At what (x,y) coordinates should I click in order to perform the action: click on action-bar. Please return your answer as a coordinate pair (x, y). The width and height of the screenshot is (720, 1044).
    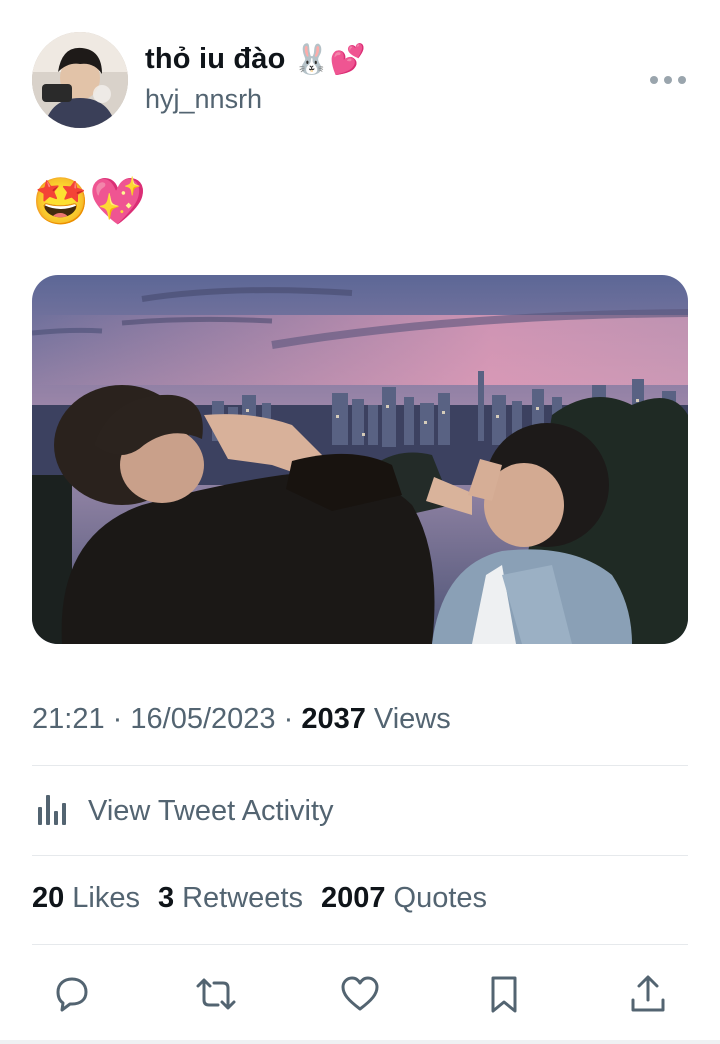
    Looking at the image, I should click on (360, 994).